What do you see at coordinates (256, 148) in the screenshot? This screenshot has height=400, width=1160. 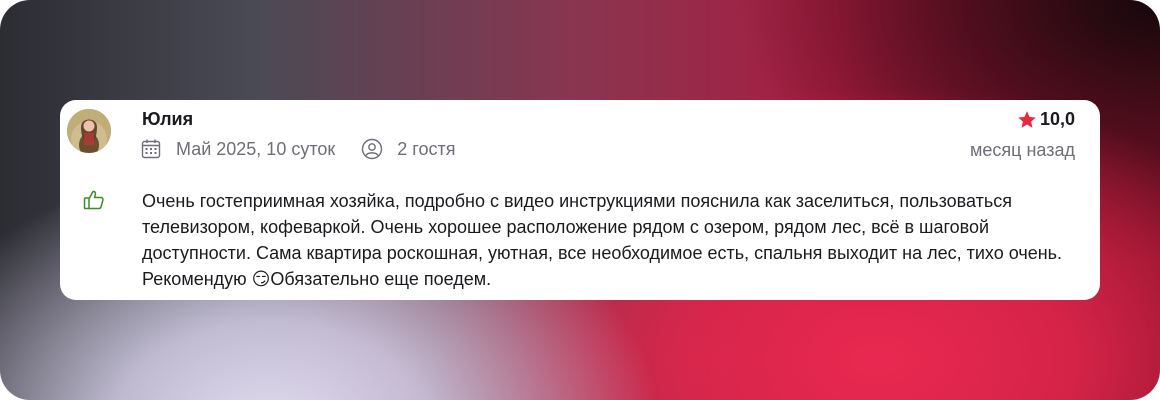 I see `stay-dates: Май 2025, 10 суток` at bounding box center [256, 148].